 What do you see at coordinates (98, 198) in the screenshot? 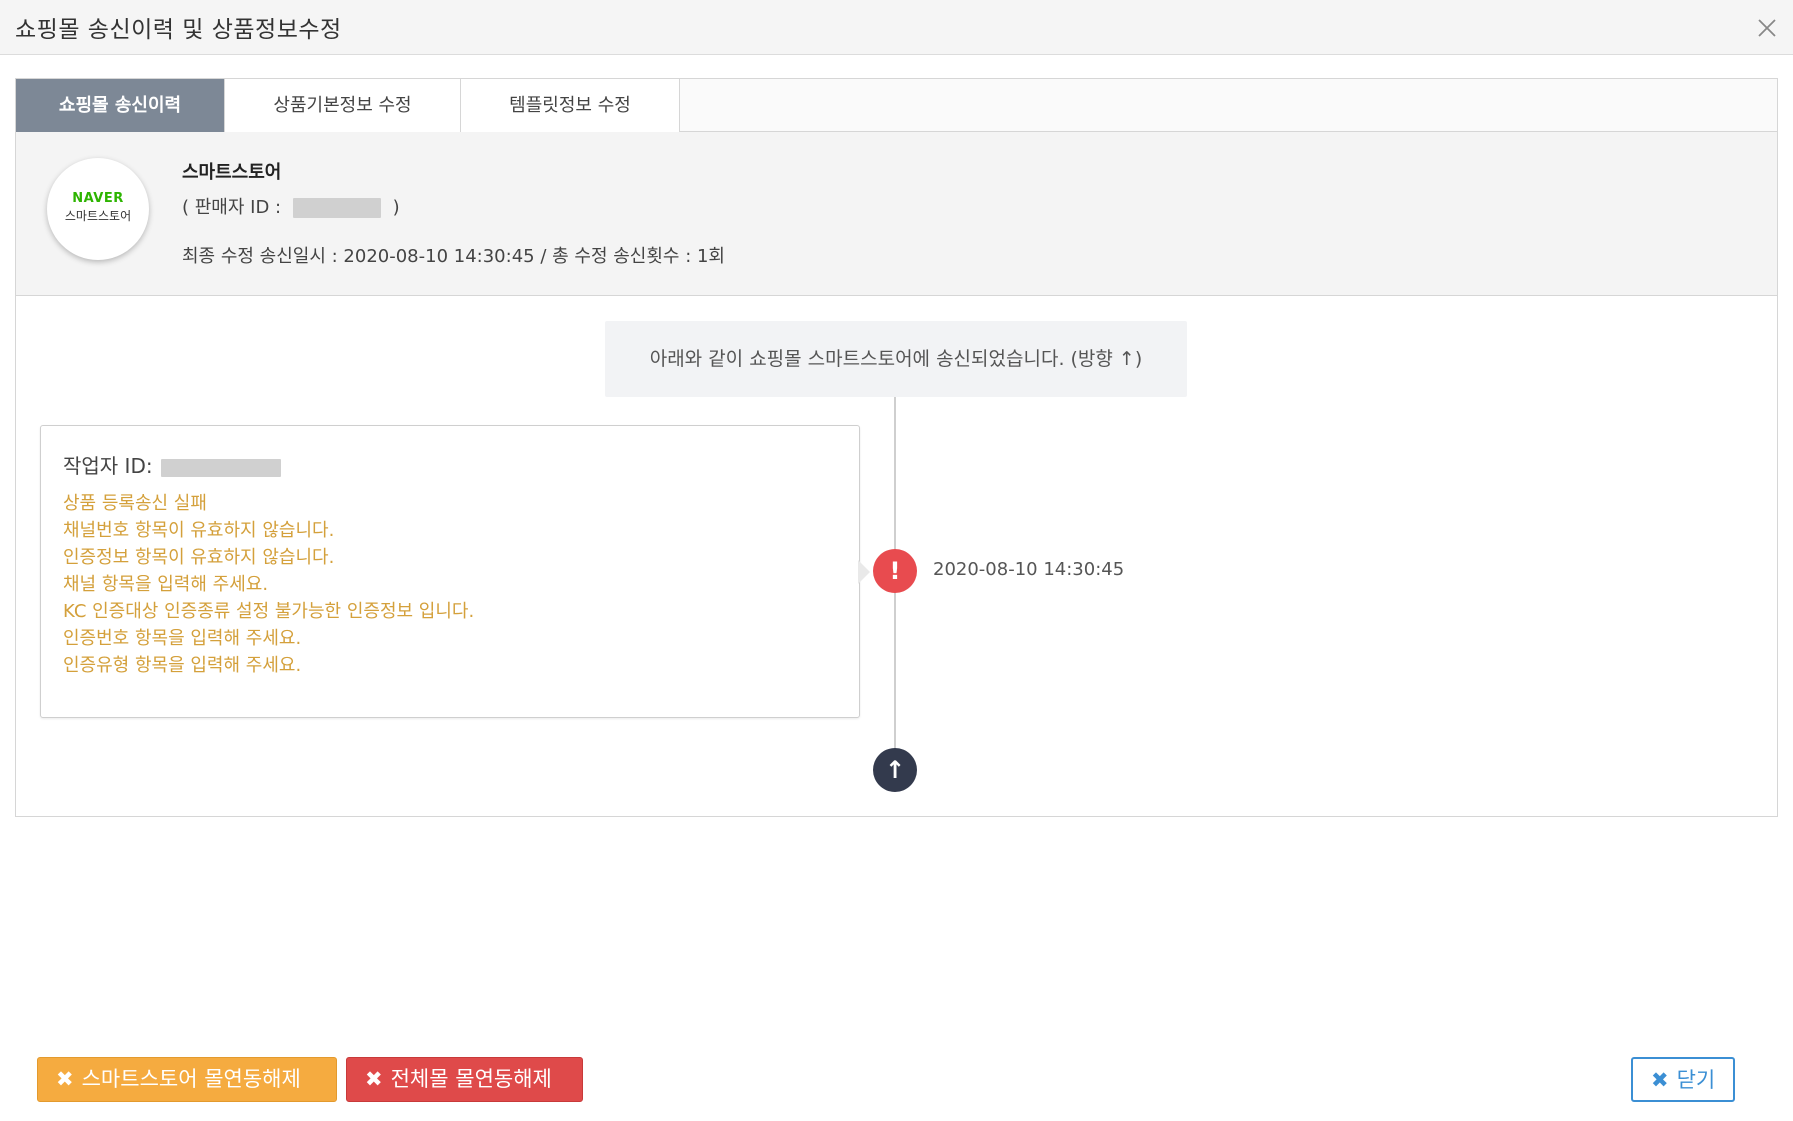
I see `logo-brand: NAVER` at bounding box center [98, 198].